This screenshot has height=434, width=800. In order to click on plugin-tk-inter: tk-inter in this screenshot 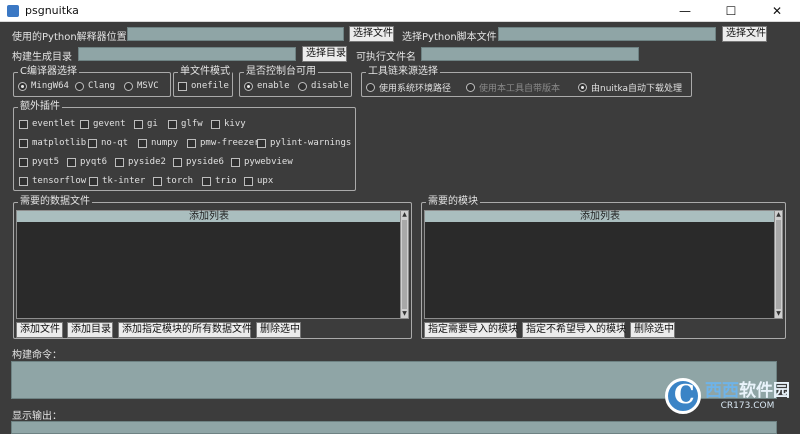, I will do `click(117, 181)`.